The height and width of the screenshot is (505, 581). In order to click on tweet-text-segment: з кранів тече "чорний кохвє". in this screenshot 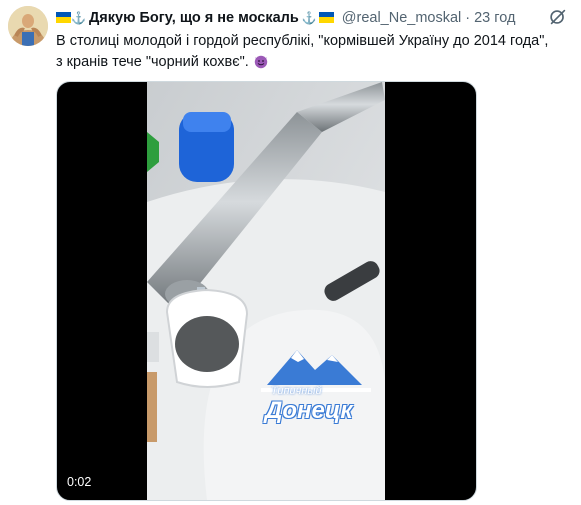, I will do `click(152, 62)`.